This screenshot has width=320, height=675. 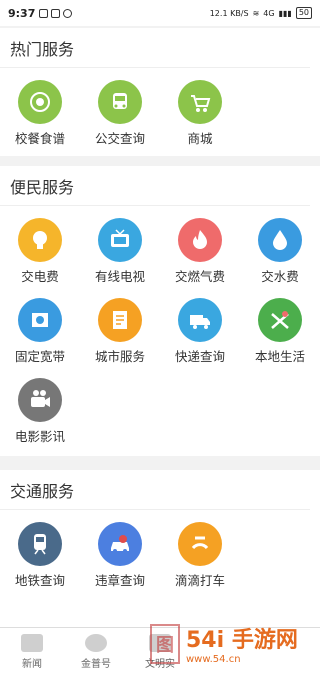 What do you see at coordinates (199, 276) in the screenshot?
I see `life-services-item-label: 交燃气费` at bounding box center [199, 276].